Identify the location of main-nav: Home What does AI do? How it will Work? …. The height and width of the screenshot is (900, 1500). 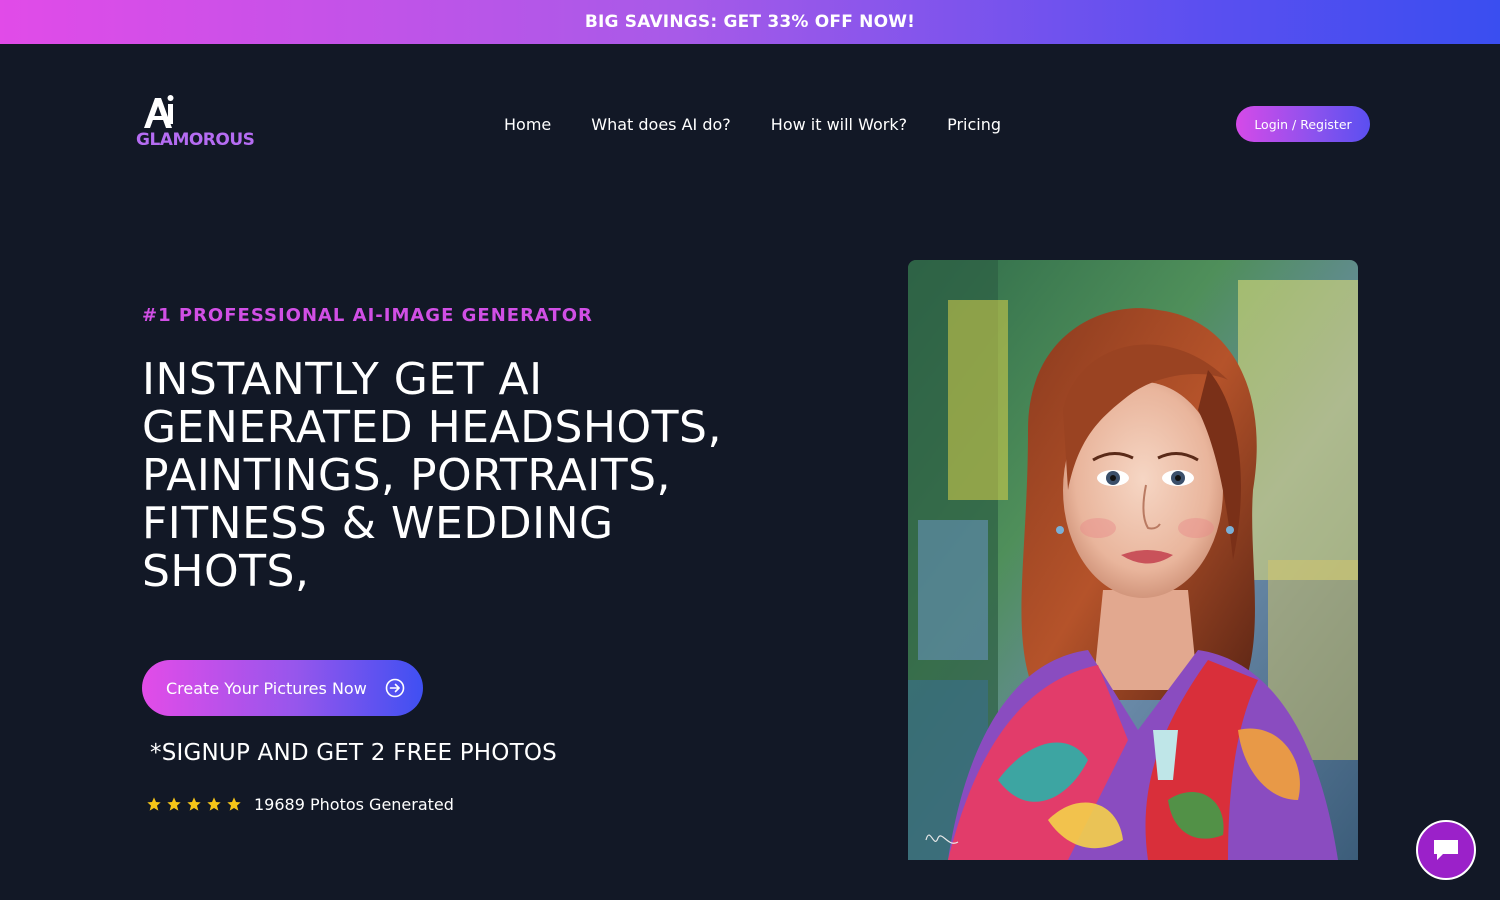
(752, 124).